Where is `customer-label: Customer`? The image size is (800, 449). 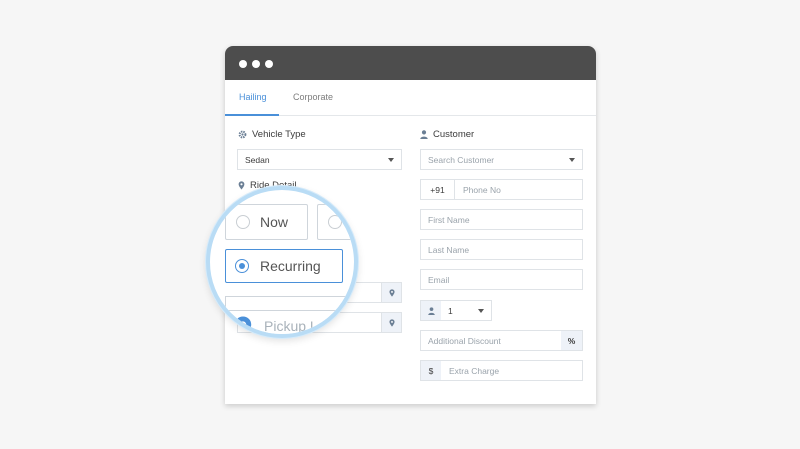
customer-label: Customer is located at coordinates (447, 134).